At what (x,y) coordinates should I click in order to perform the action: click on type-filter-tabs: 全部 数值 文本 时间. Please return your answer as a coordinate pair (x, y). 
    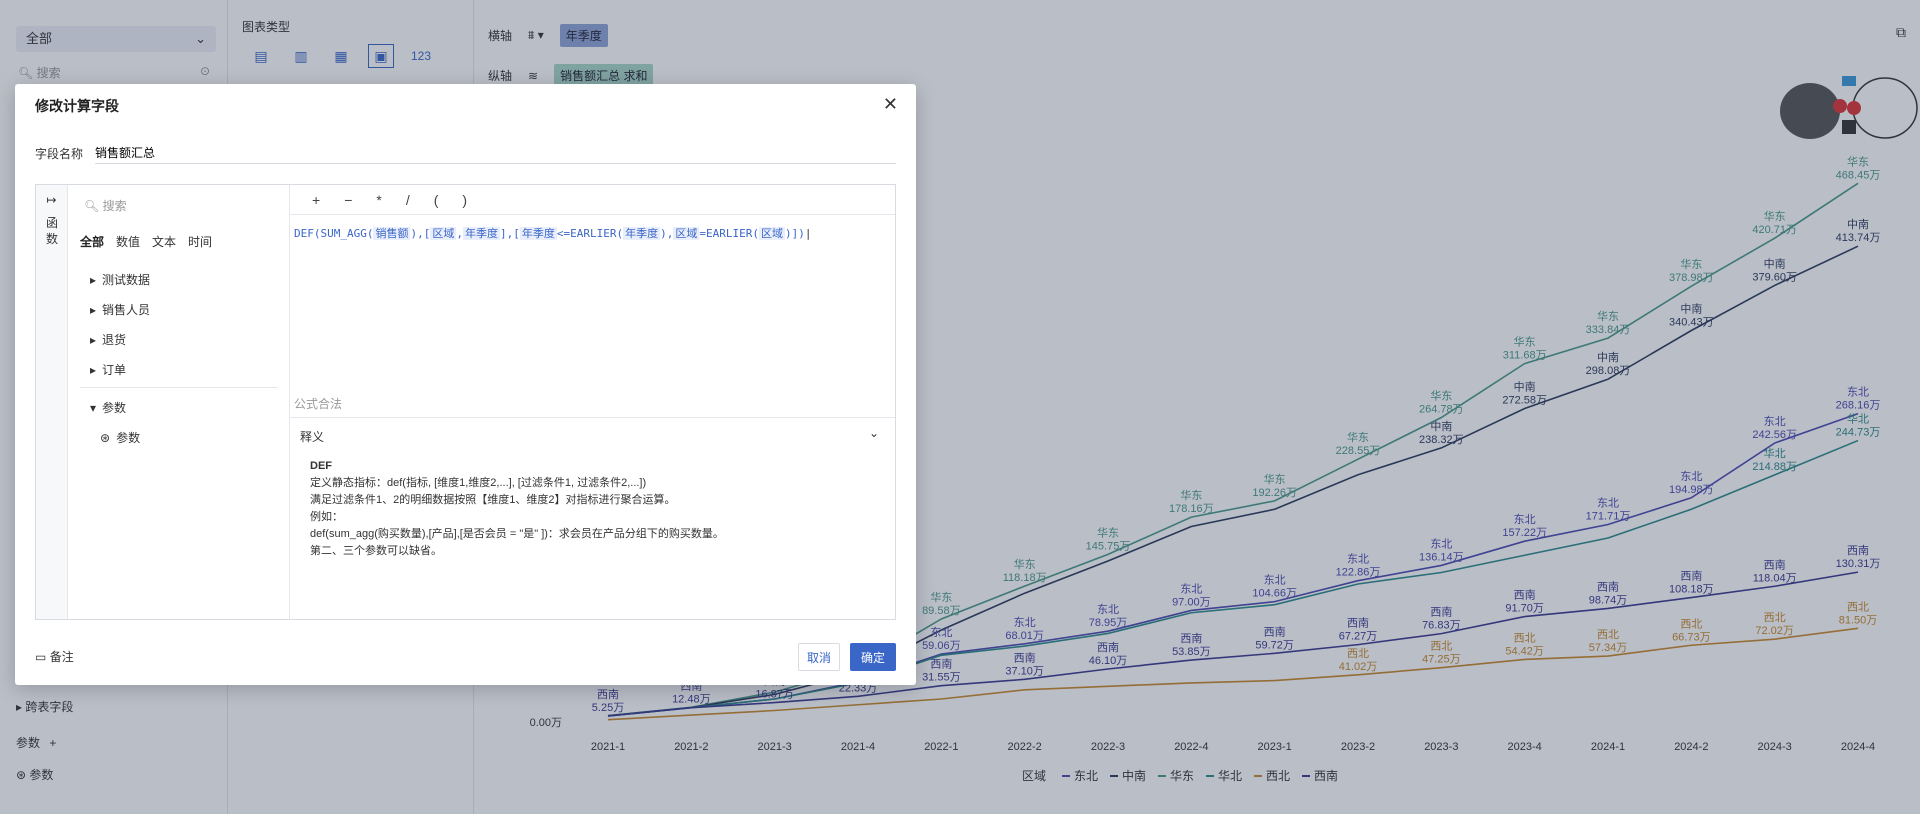
    Looking at the image, I should click on (146, 241).